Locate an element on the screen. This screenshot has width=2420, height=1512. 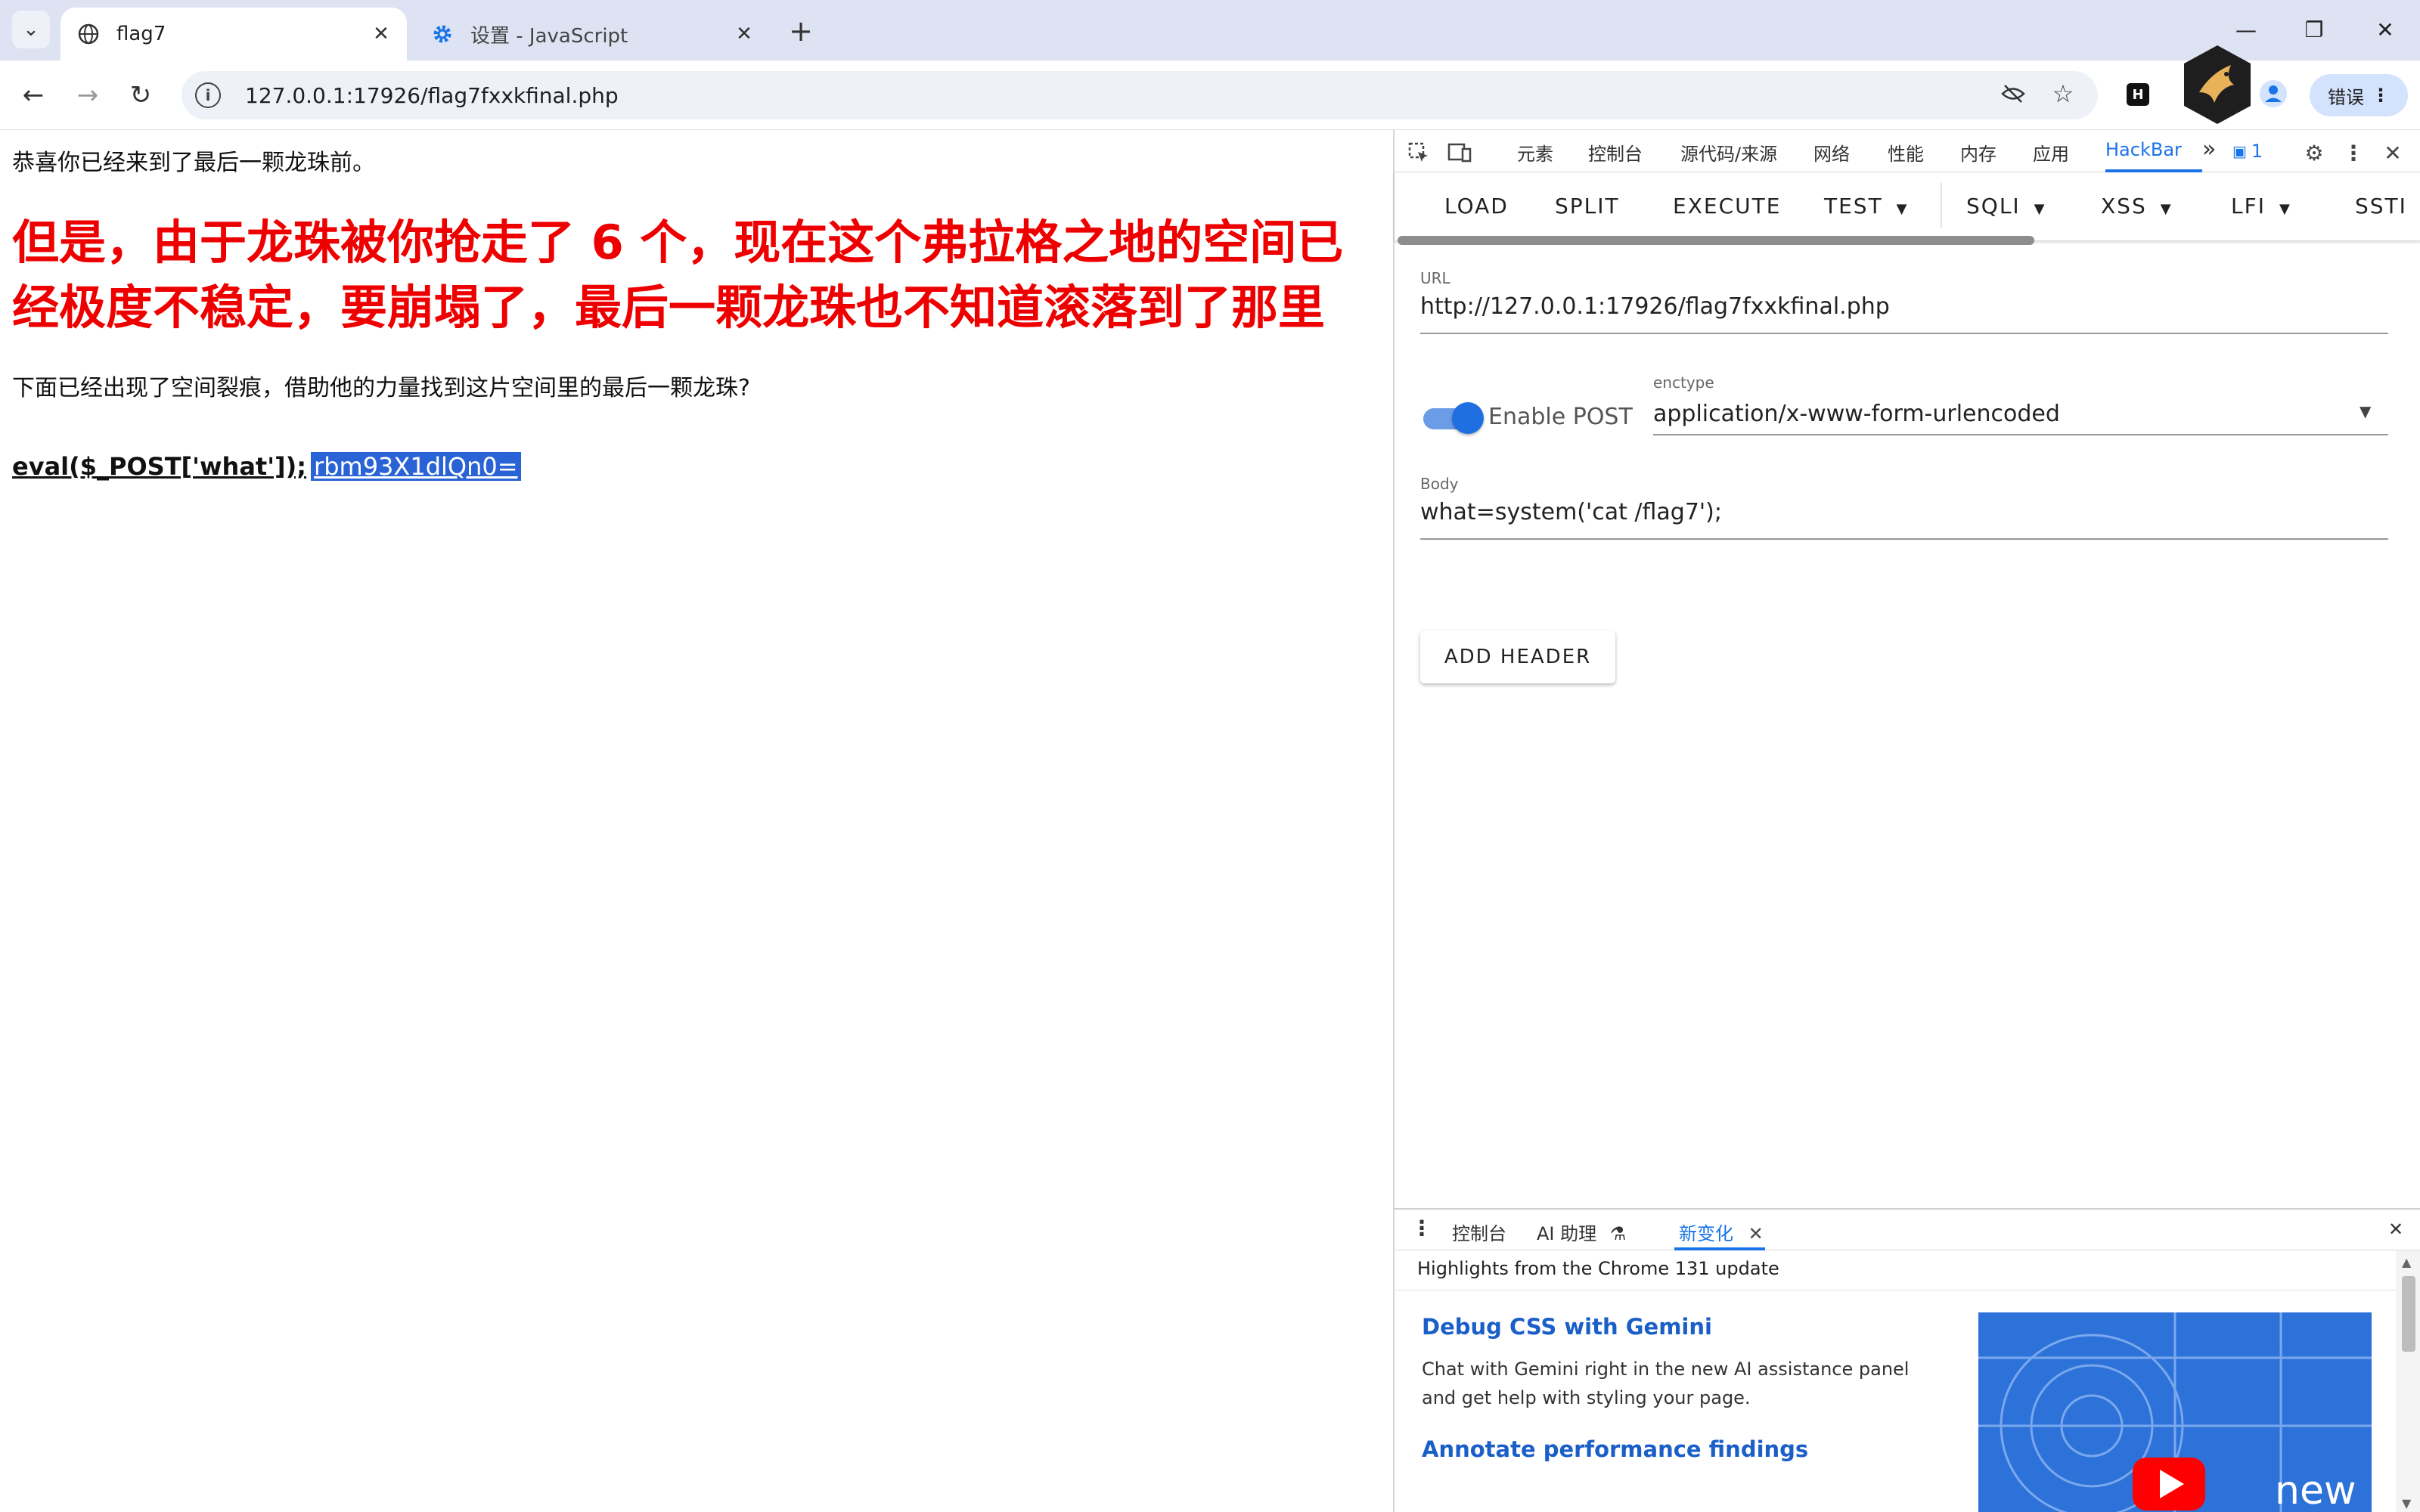
tab-hackbar: HackBar is located at coordinates (2143, 149).